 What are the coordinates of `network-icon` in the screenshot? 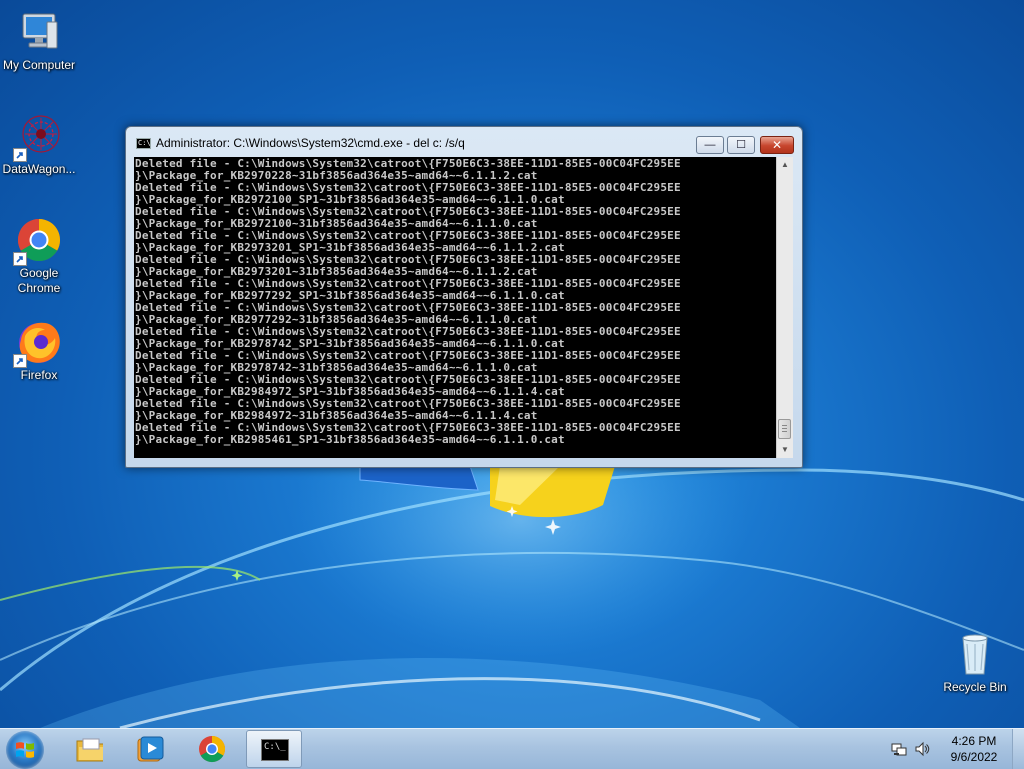 It's located at (899, 749).